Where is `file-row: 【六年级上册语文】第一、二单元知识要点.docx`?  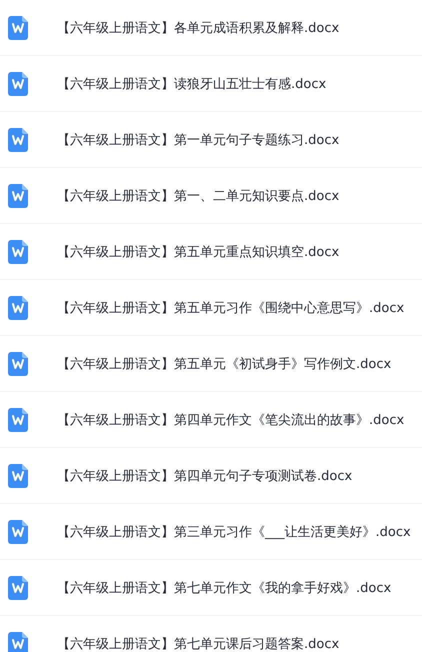
file-row: 【六年级上册语文】第一、二单元知识要点.docx is located at coordinates (211, 195).